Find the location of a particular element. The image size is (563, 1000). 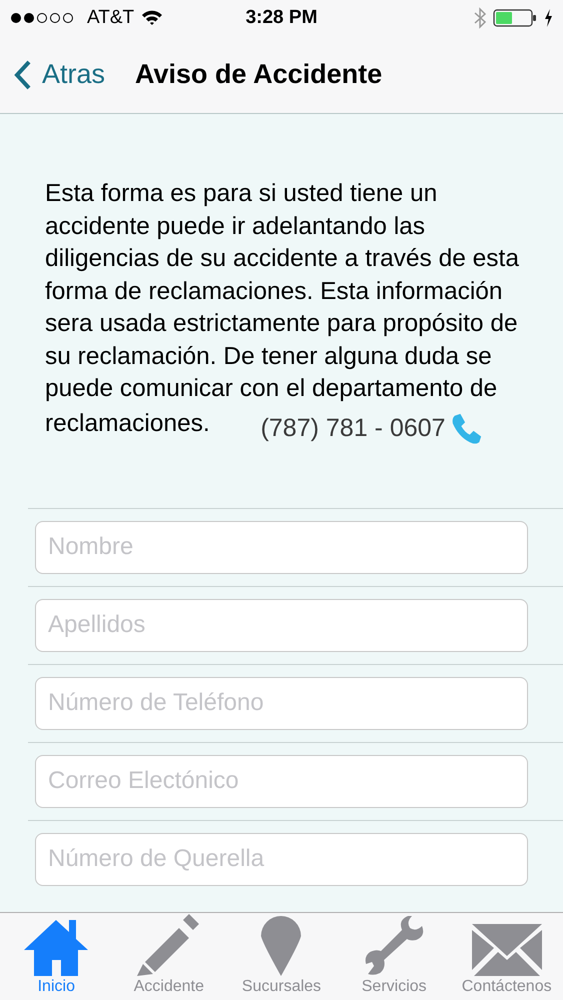

pencil-icon is located at coordinates (168, 945).